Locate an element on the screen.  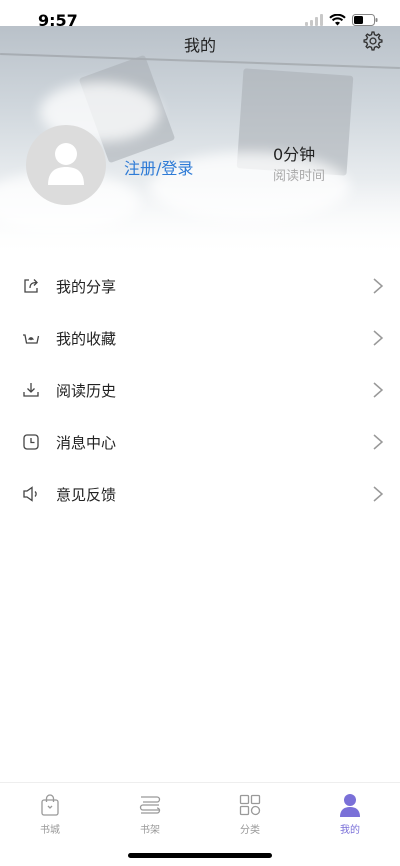
clock-icon is located at coordinates (31, 442).